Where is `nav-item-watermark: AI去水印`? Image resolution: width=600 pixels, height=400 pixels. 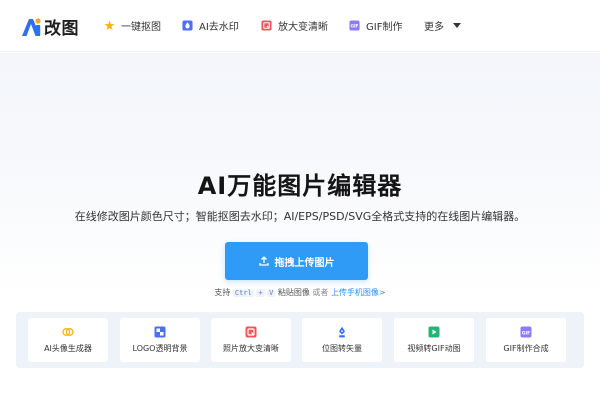
nav-item-watermark: AI去水印 is located at coordinates (210, 25).